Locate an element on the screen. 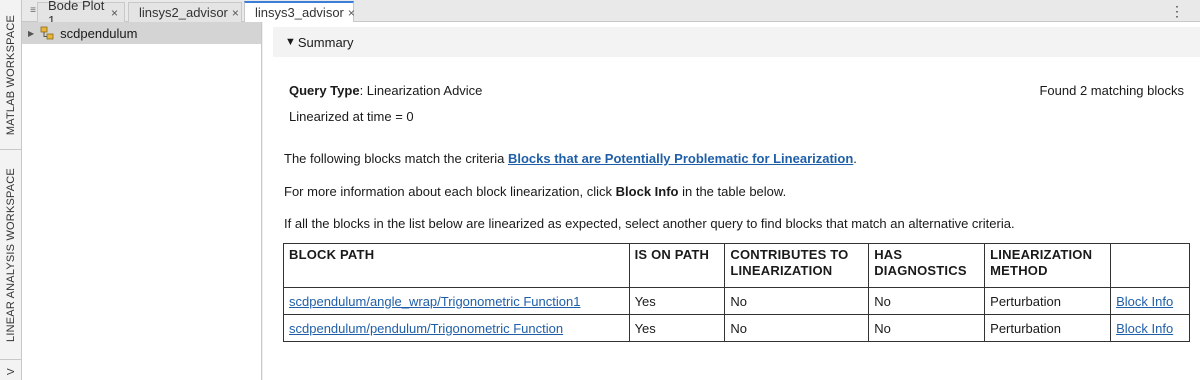 This screenshot has height=380, width=1200. info-bold: Block Info is located at coordinates (647, 191).